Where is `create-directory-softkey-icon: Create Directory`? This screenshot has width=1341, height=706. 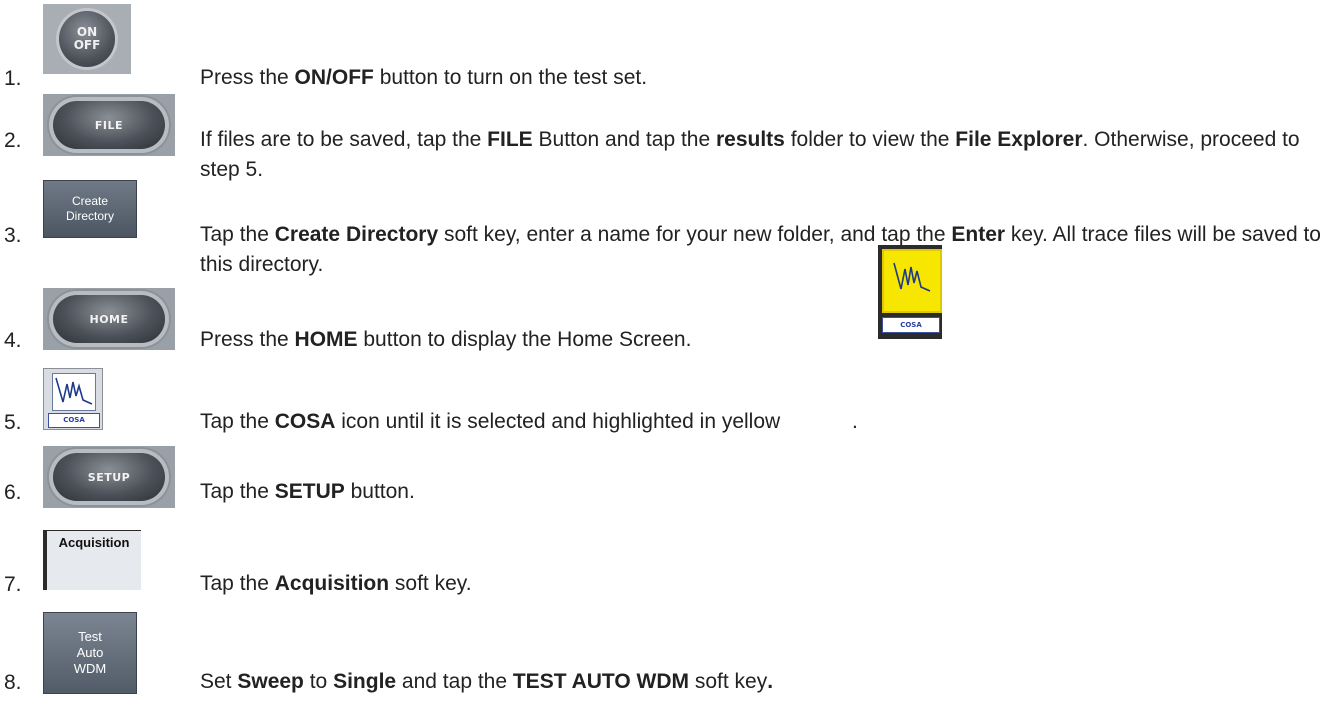 create-directory-softkey-icon: Create Directory is located at coordinates (90, 209).